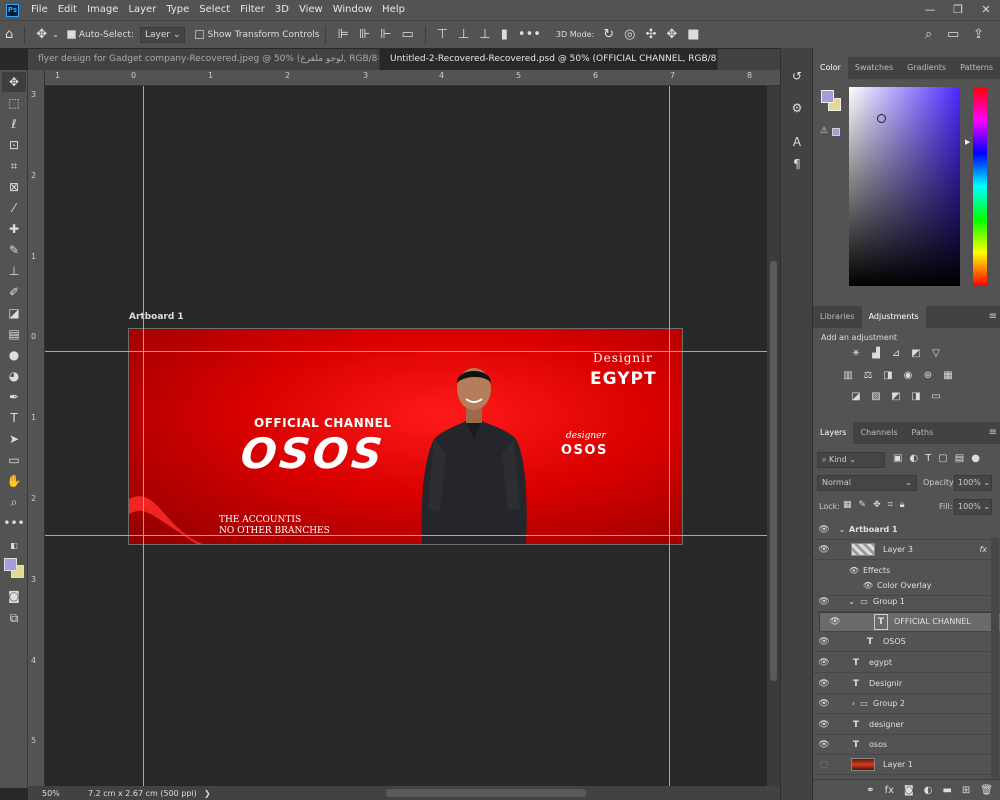 Image resolution: width=1000 pixels, height=800 pixels. Describe the element at coordinates (893, 317) in the screenshot. I see `tab-adjustments: Adjustments` at that location.